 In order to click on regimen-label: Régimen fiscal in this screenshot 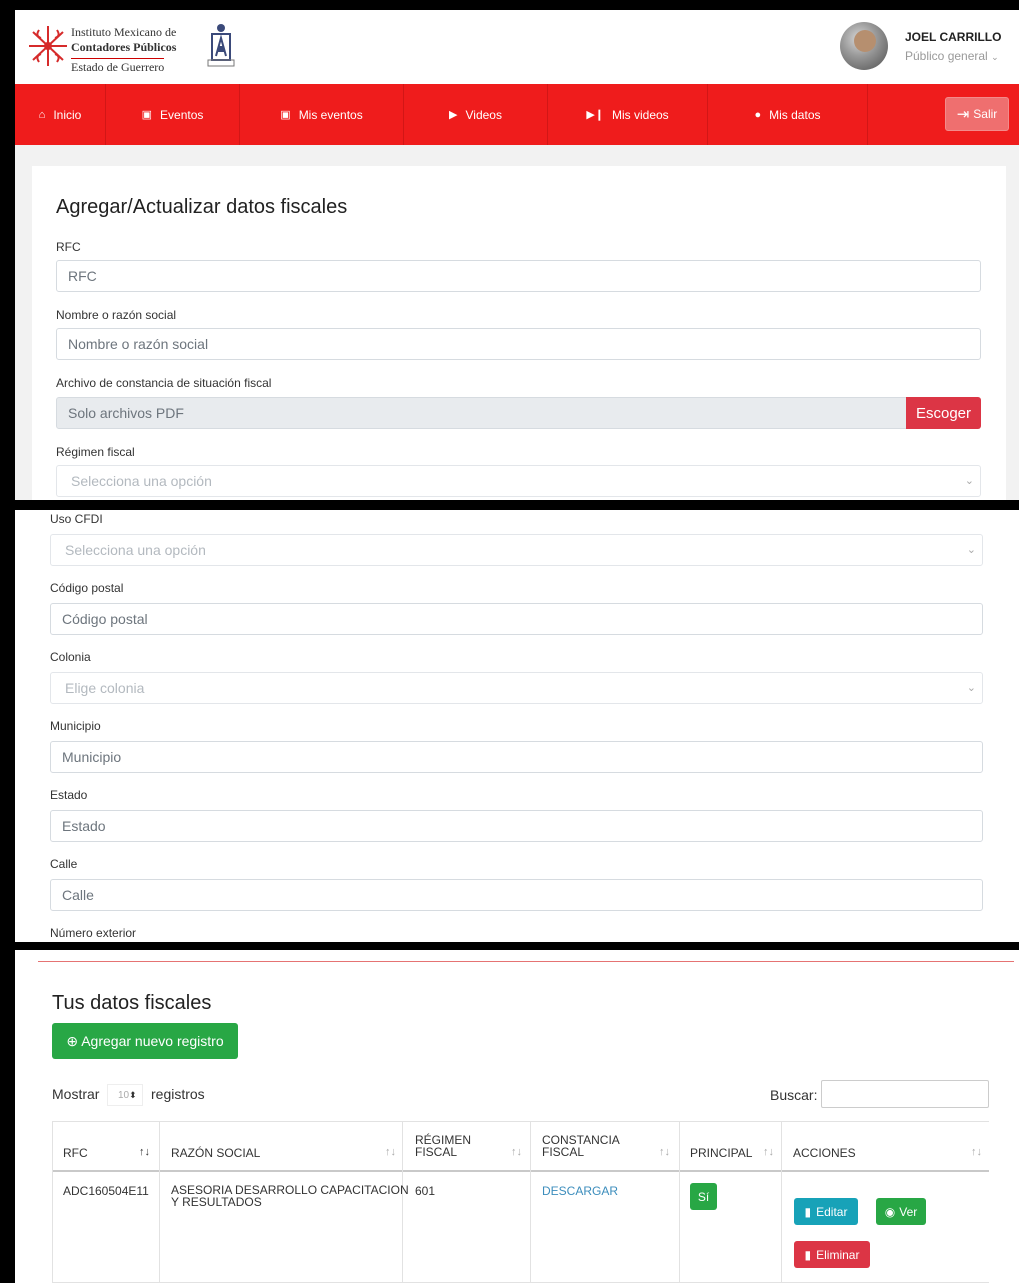, I will do `click(95, 452)`.